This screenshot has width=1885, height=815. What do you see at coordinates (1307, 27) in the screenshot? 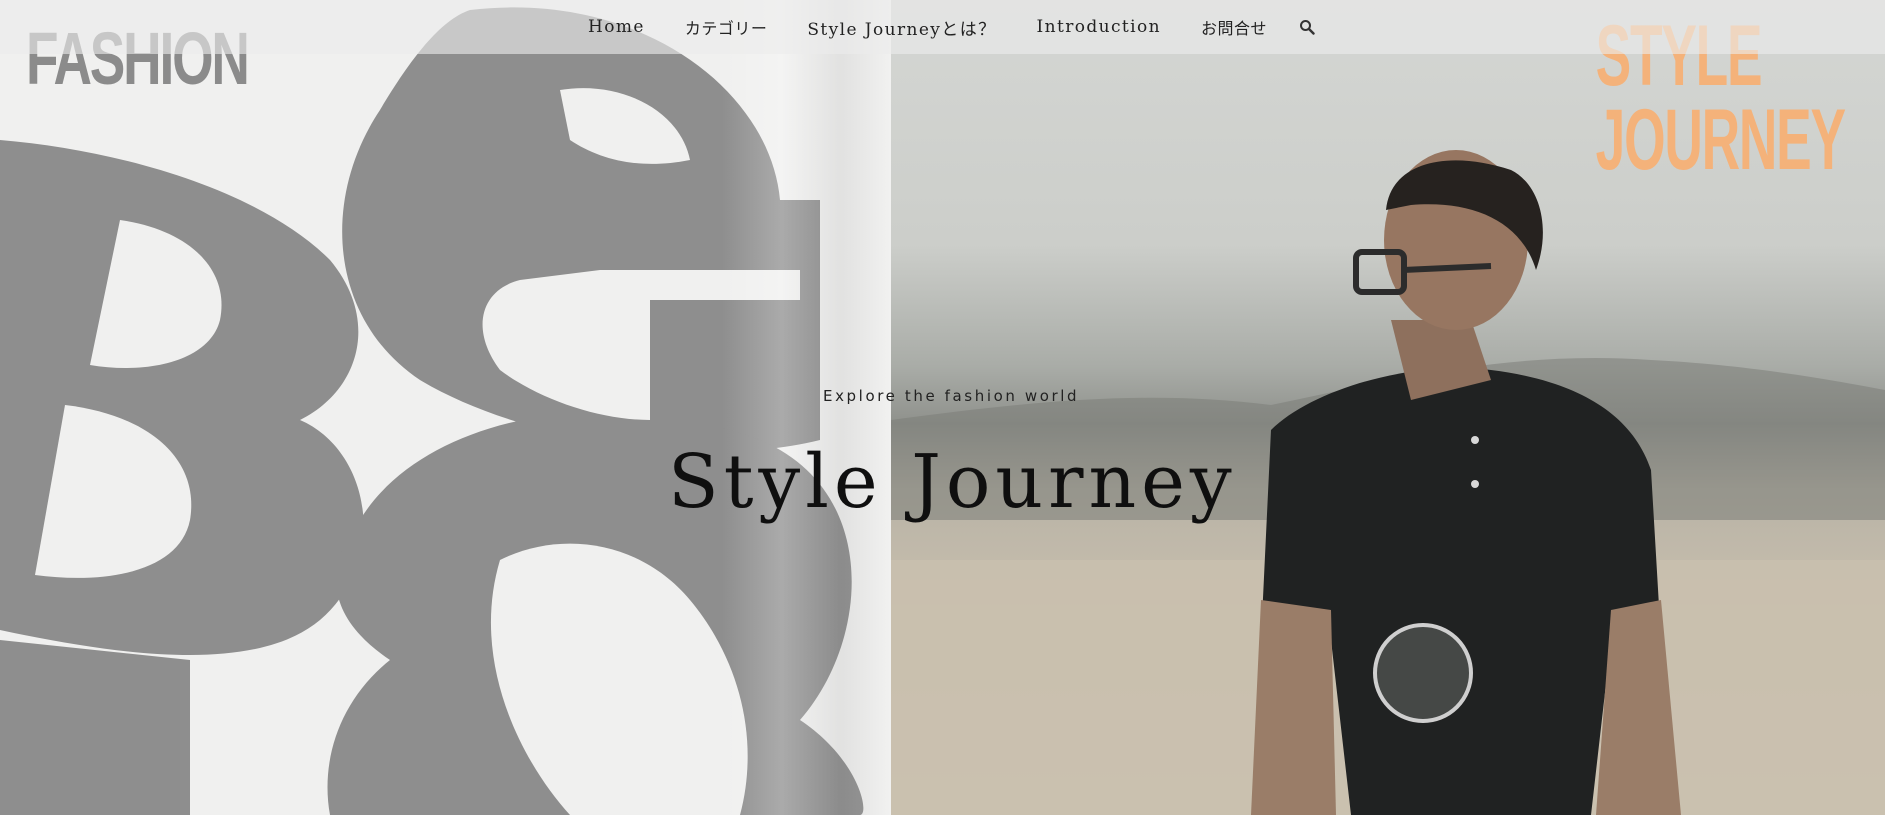
I see `search-icon` at bounding box center [1307, 27].